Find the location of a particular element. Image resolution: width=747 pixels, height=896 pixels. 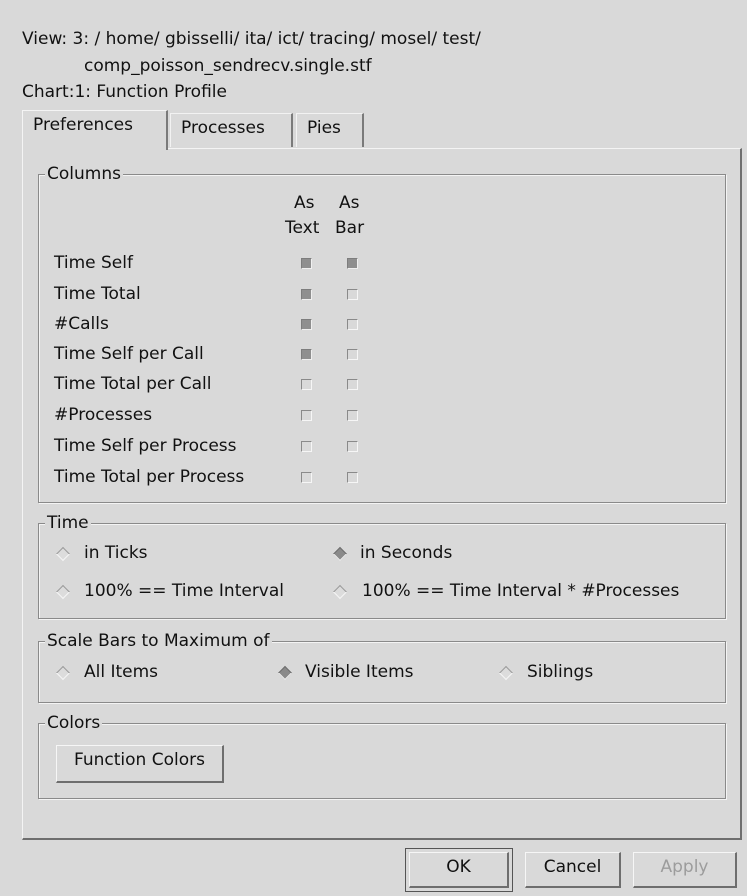

tab-label: Pies is located at coordinates (324, 128).